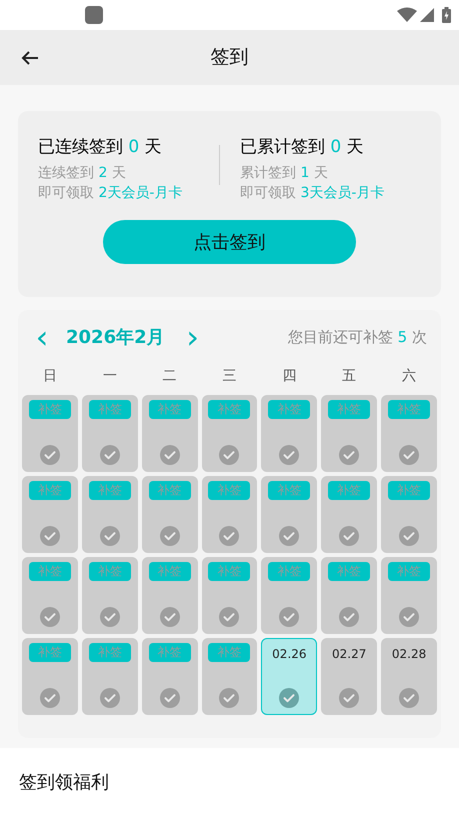 The width and height of the screenshot is (459, 816). Describe the element at coordinates (409, 654) in the screenshot. I see `date-label: 02.28` at that location.